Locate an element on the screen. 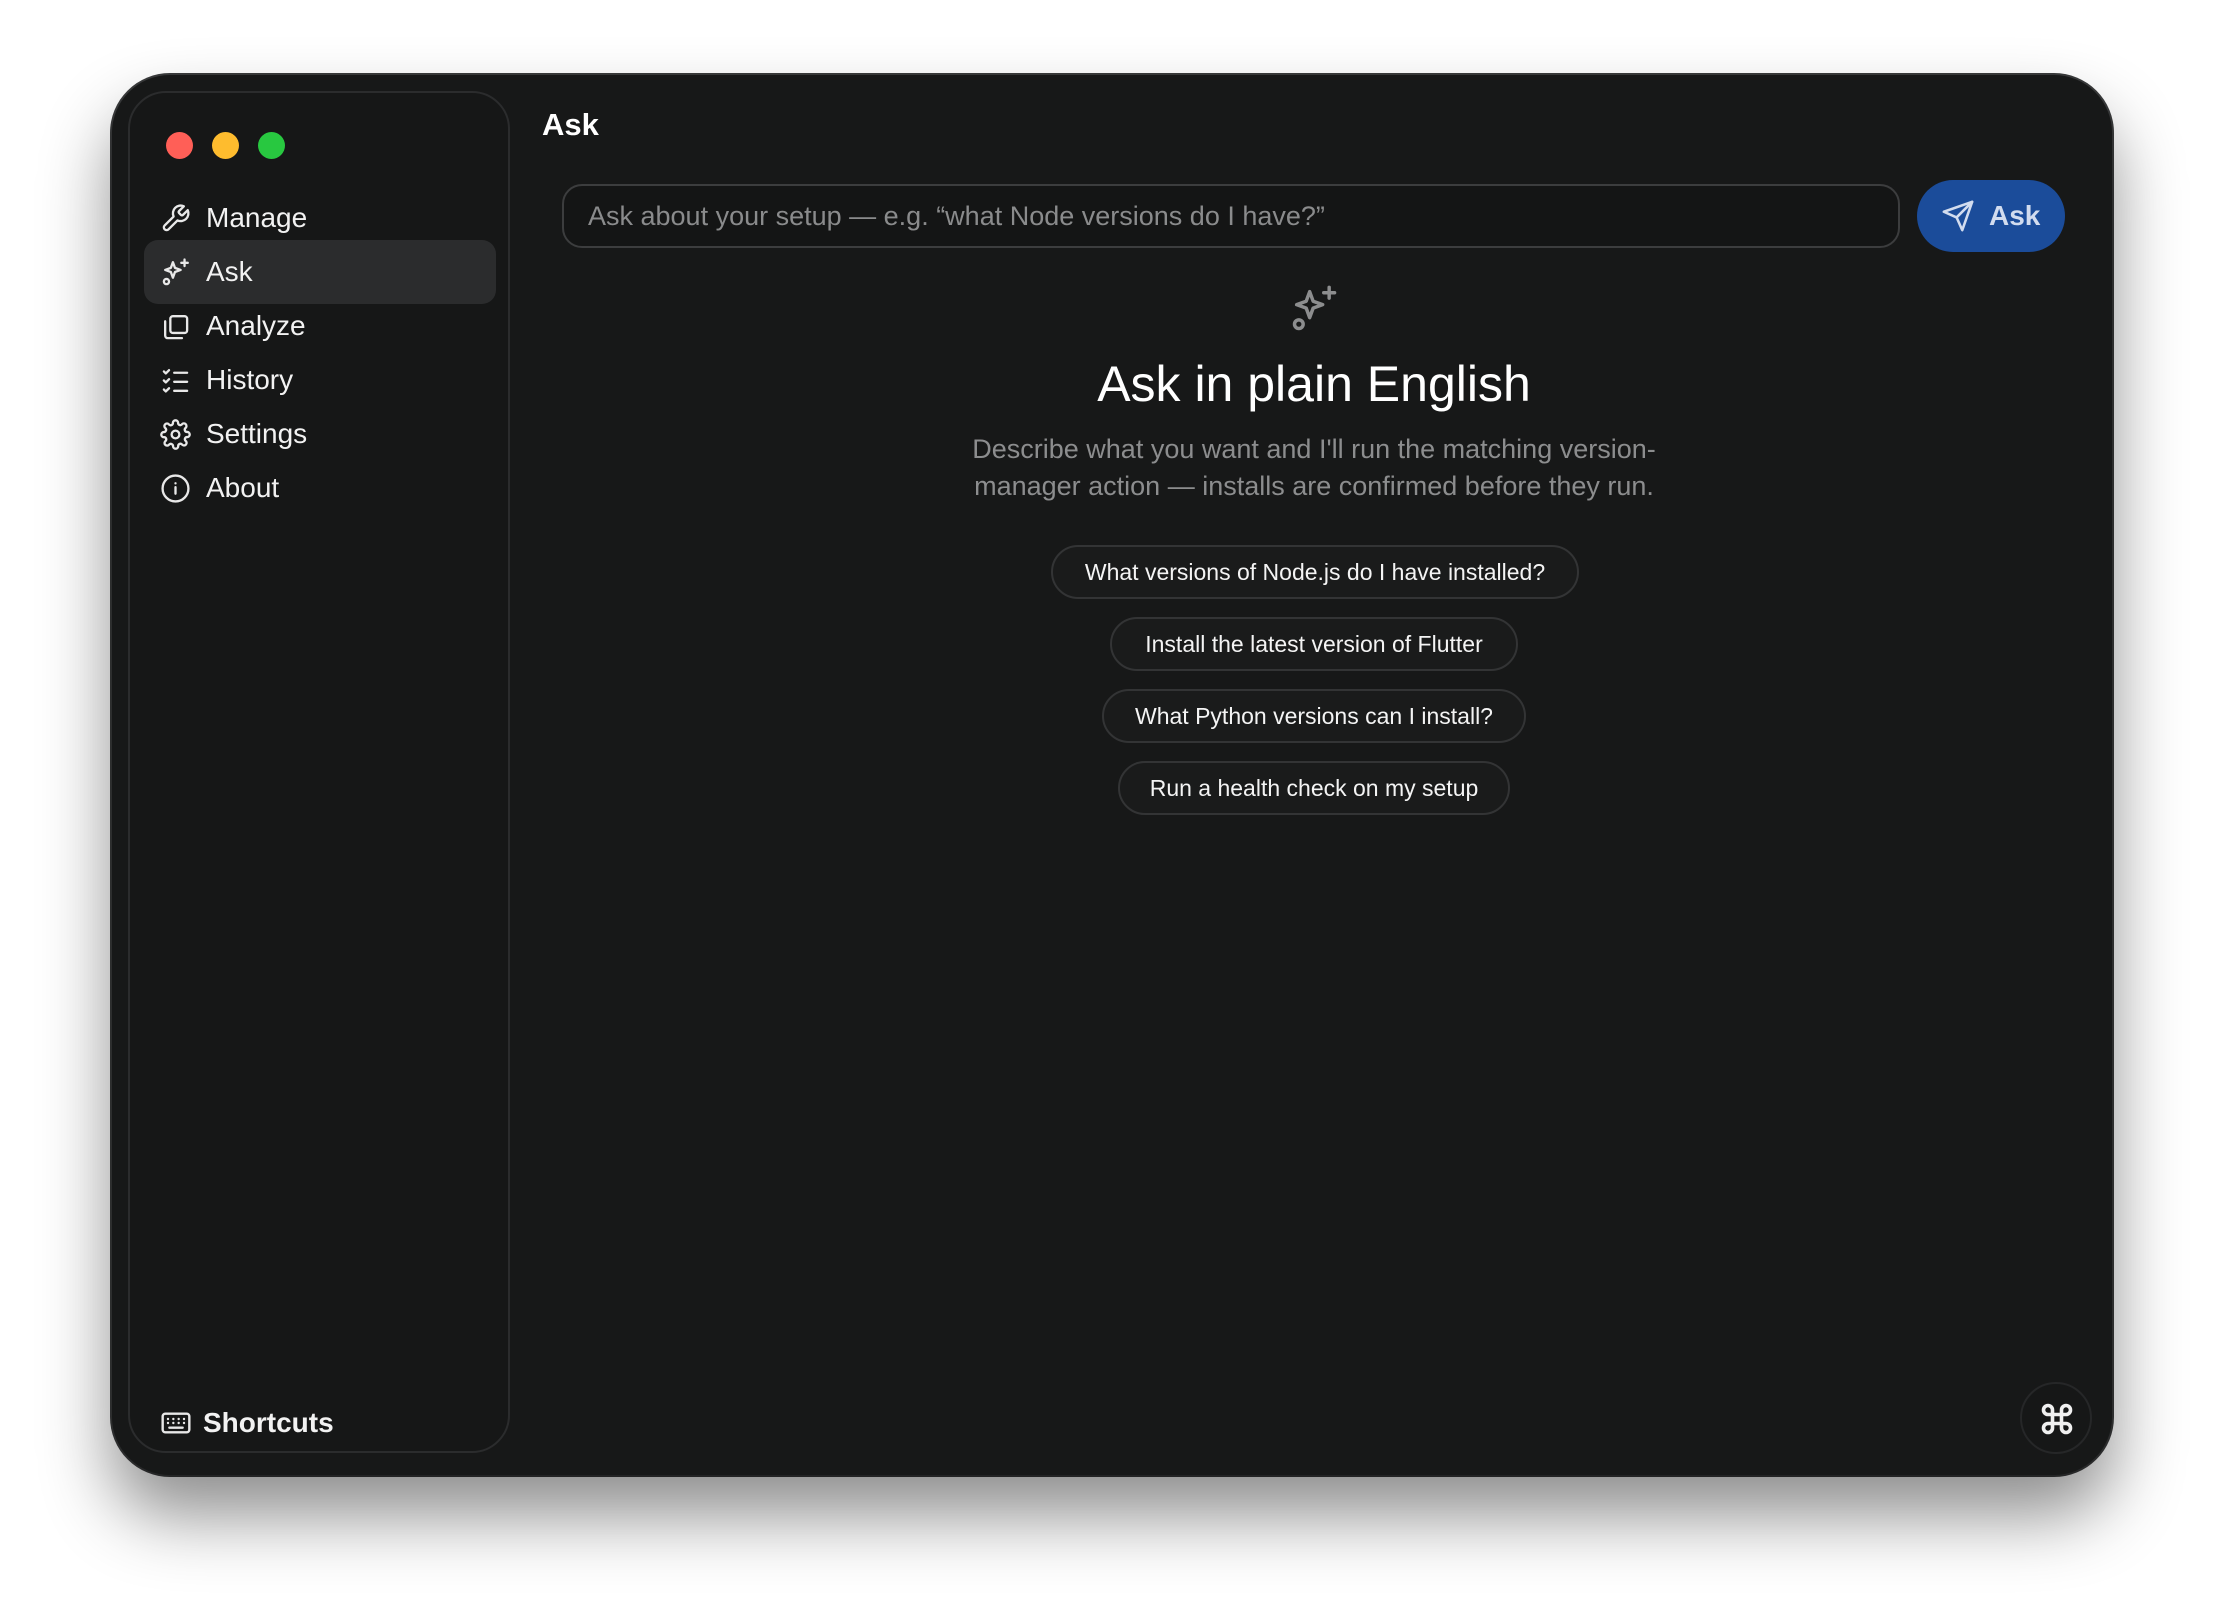 This screenshot has height=1624, width=2224. command-icon is located at coordinates (2057, 1419).